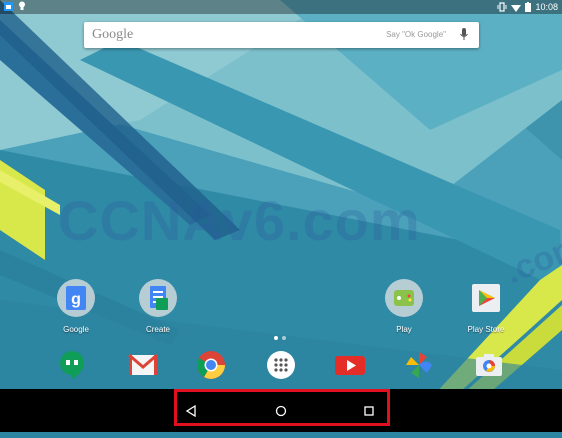 The height and width of the screenshot is (438, 562). I want to click on play-store-icon, so click(486, 298).